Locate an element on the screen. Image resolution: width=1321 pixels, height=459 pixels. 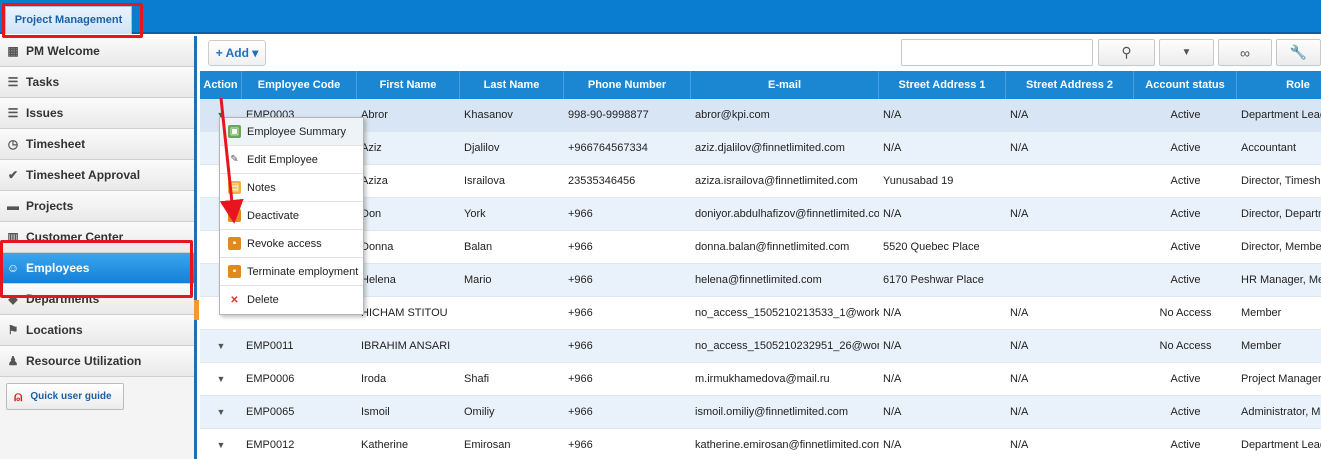
column-header-first-name: First Name is located at coordinates (408, 85).